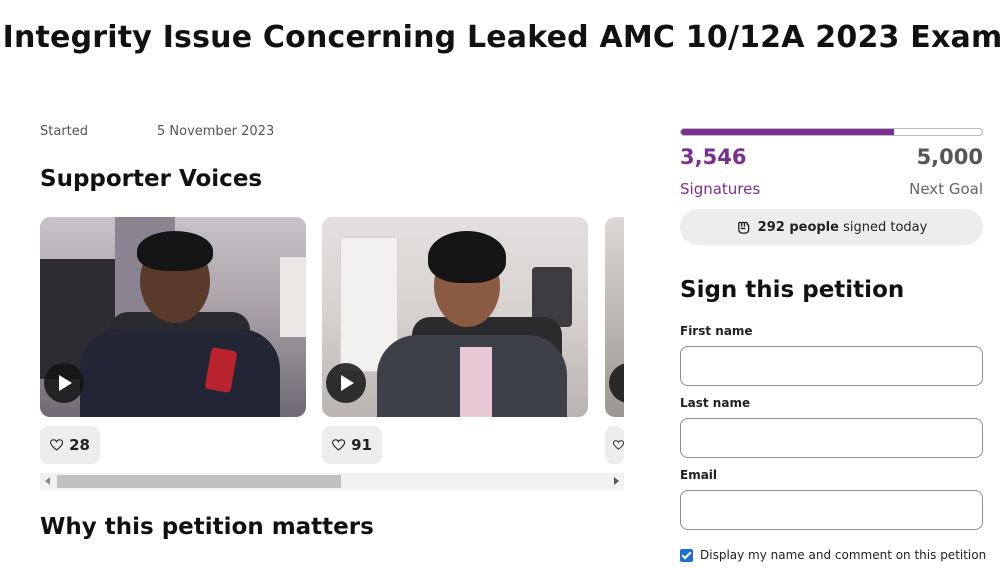  I want to click on signature-progress-fill, so click(788, 132).